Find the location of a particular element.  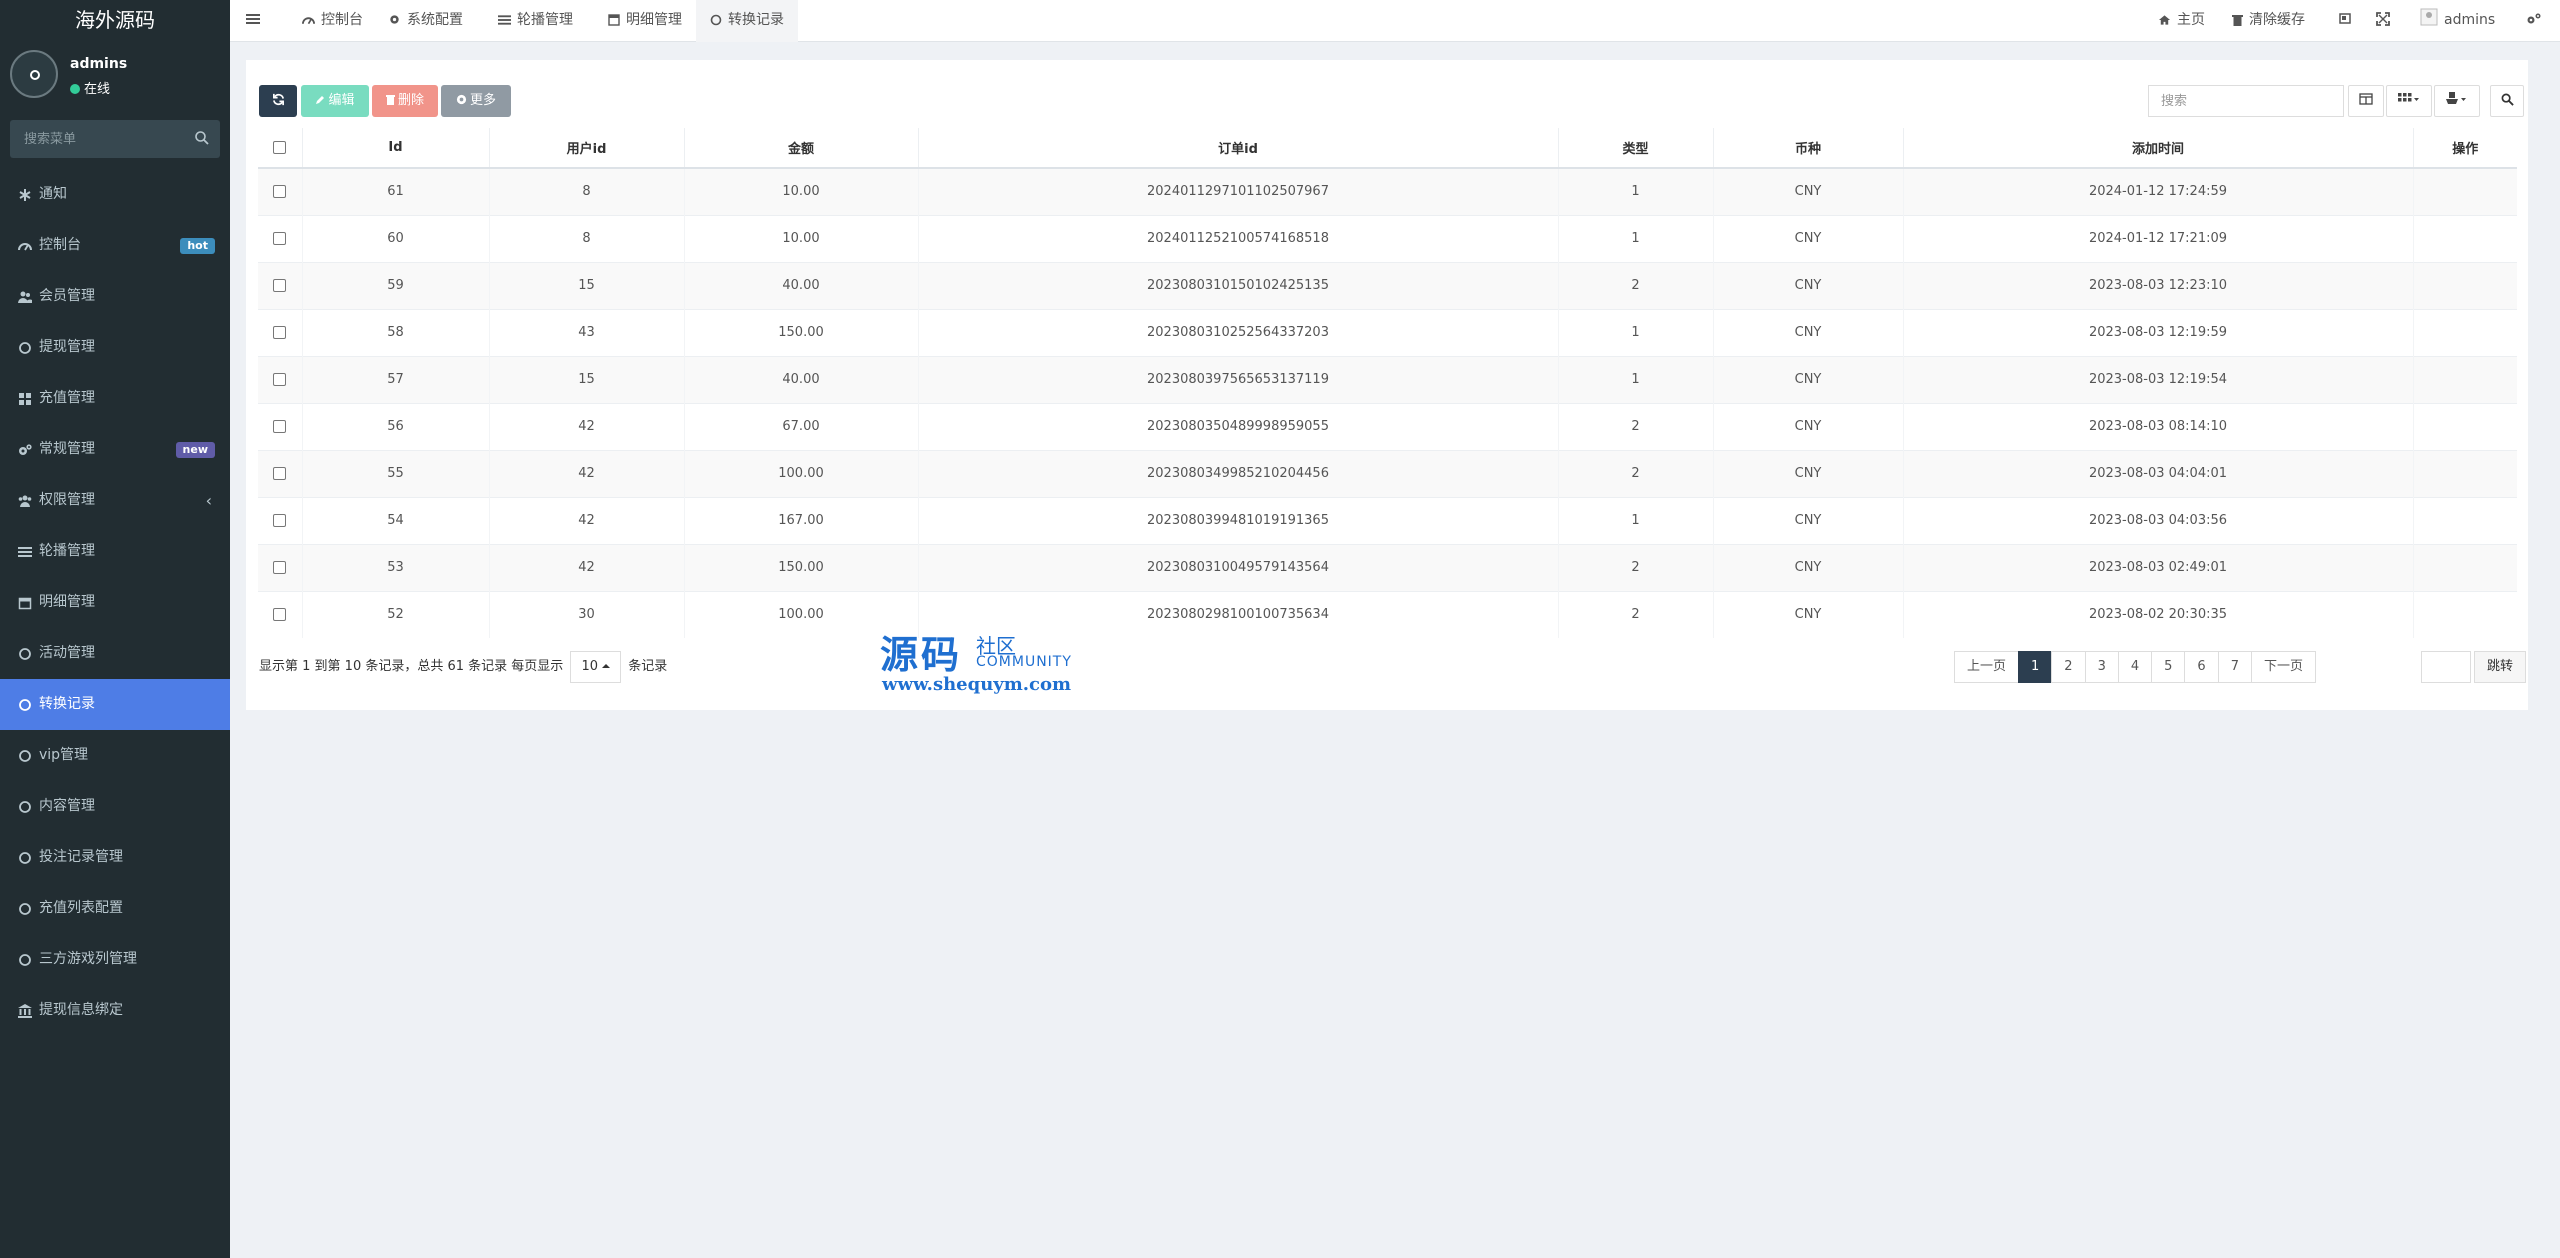

column-header-currency: 币种 is located at coordinates (1807, 148).